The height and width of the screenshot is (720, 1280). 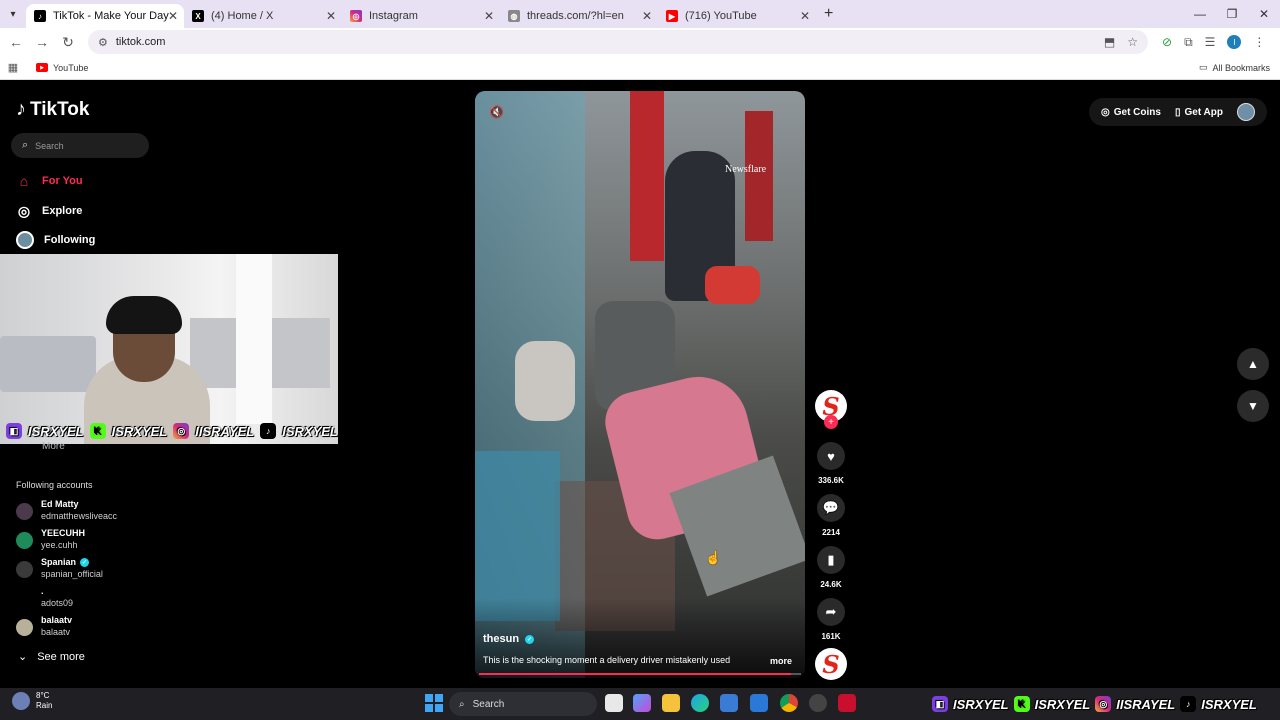 What do you see at coordinates (831, 584) in the screenshot?
I see `save-count: 24.6K` at bounding box center [831, 584].